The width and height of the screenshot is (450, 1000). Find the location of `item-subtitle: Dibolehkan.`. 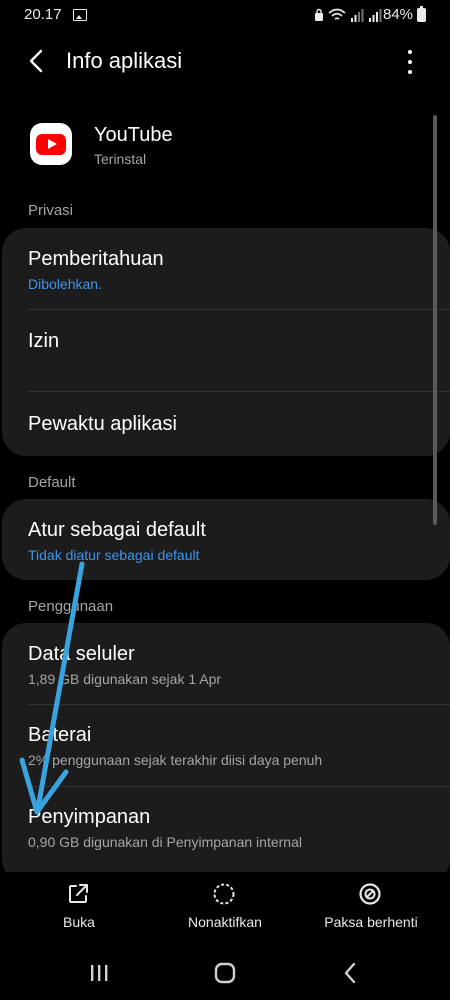

item-subtitle: Dibolehkan. is located at coordinates (65, 284).